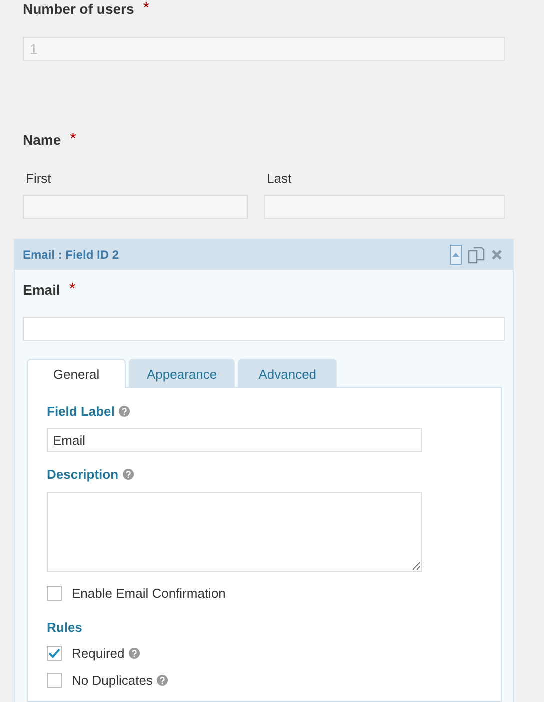  I want to click on duplicate-icon, so click(476, 255).